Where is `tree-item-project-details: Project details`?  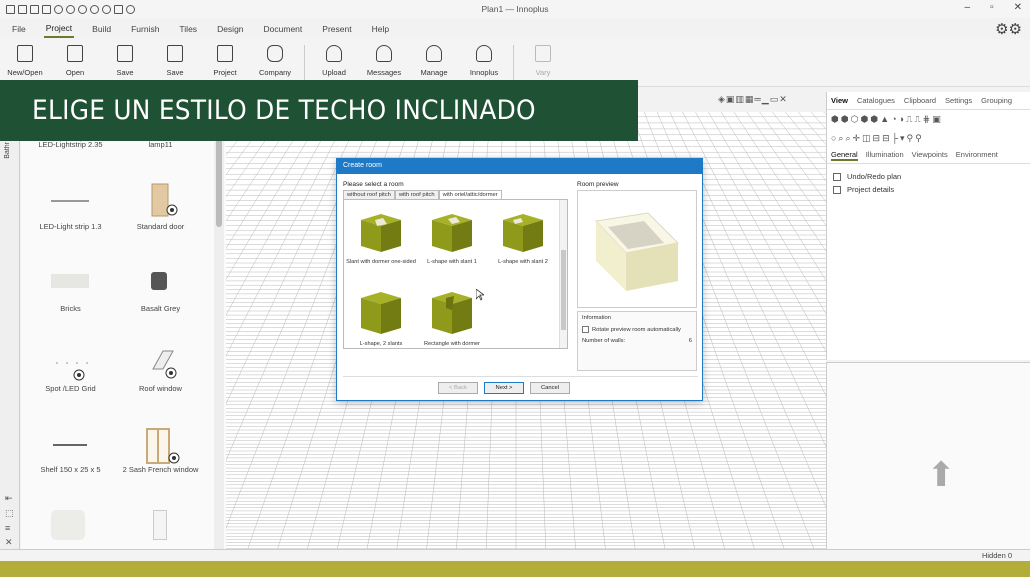 tree-item-project-details: Project details is located at coordinates (928, 189).